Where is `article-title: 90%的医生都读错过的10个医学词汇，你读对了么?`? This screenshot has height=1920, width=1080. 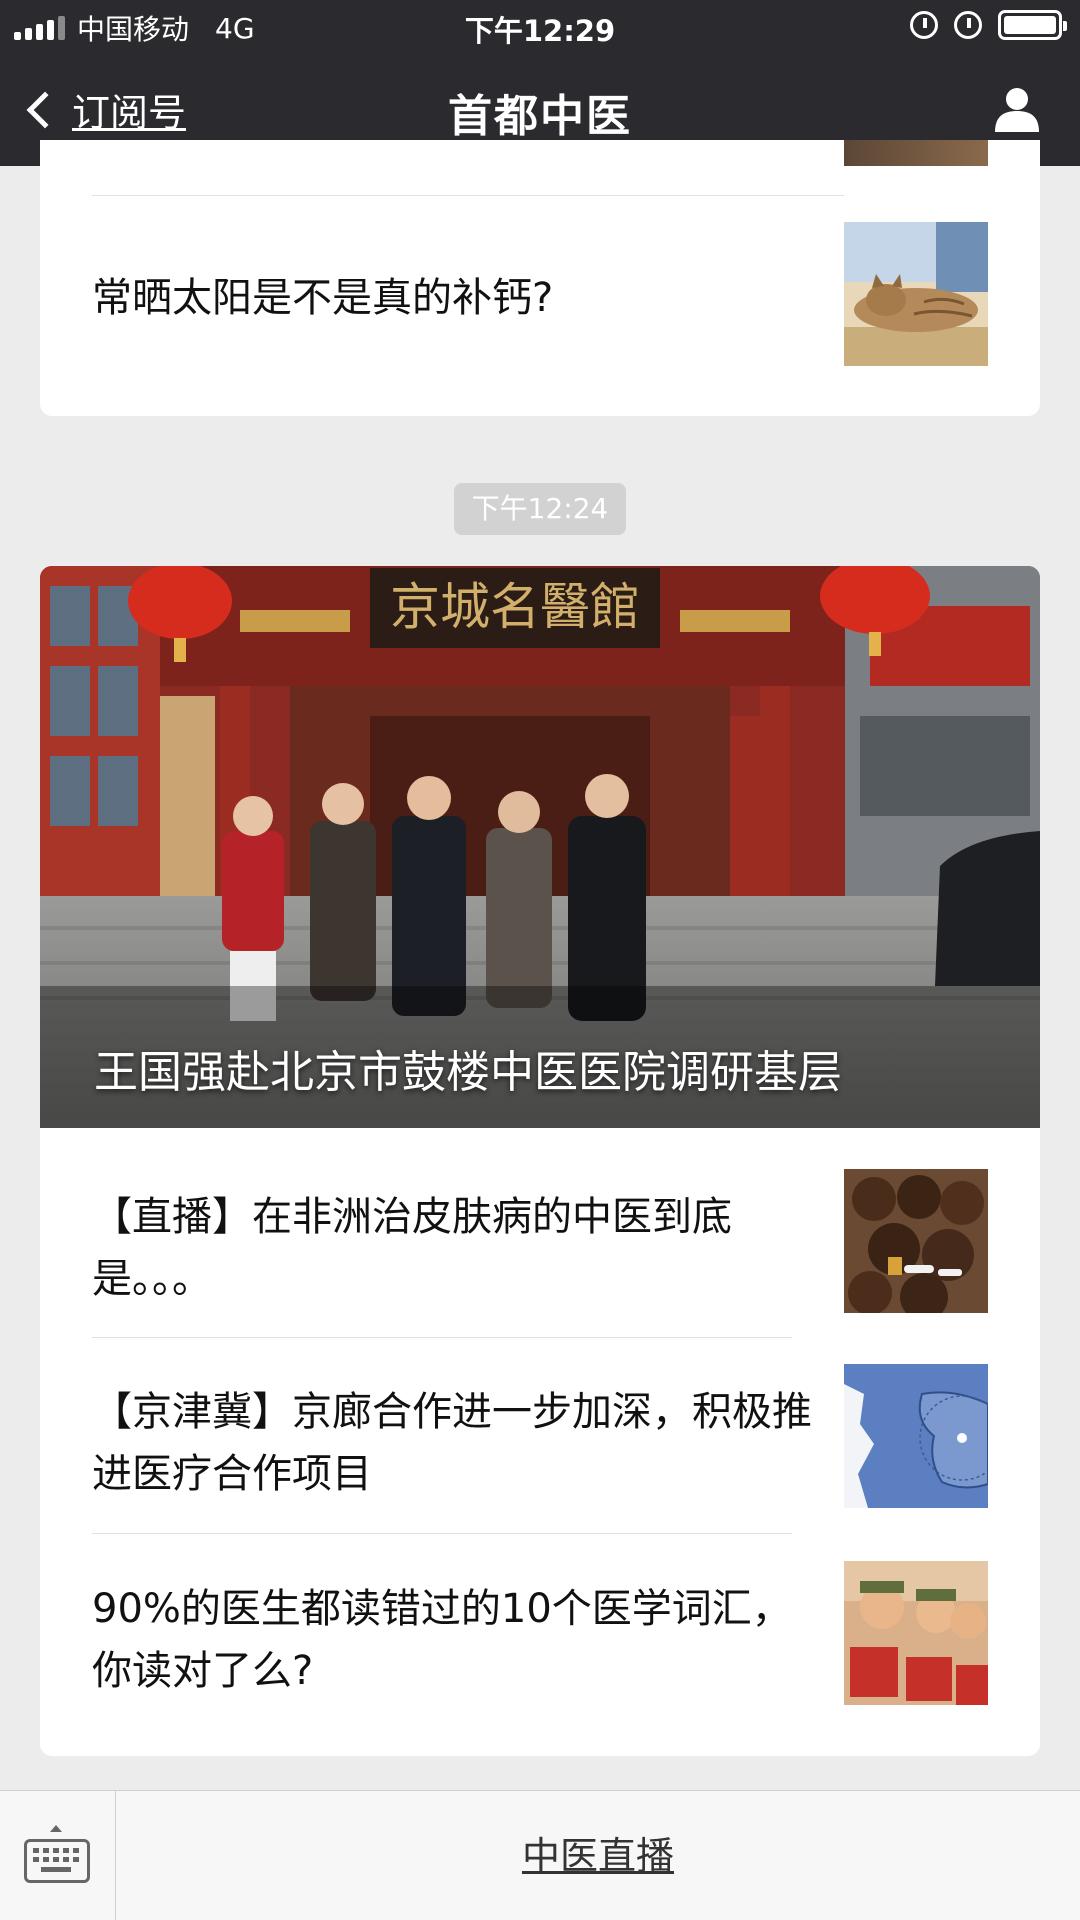 article-title: 90%的医生都读错过的10个医学词汇，你读对了么? is located at coordinates (452, 1640).